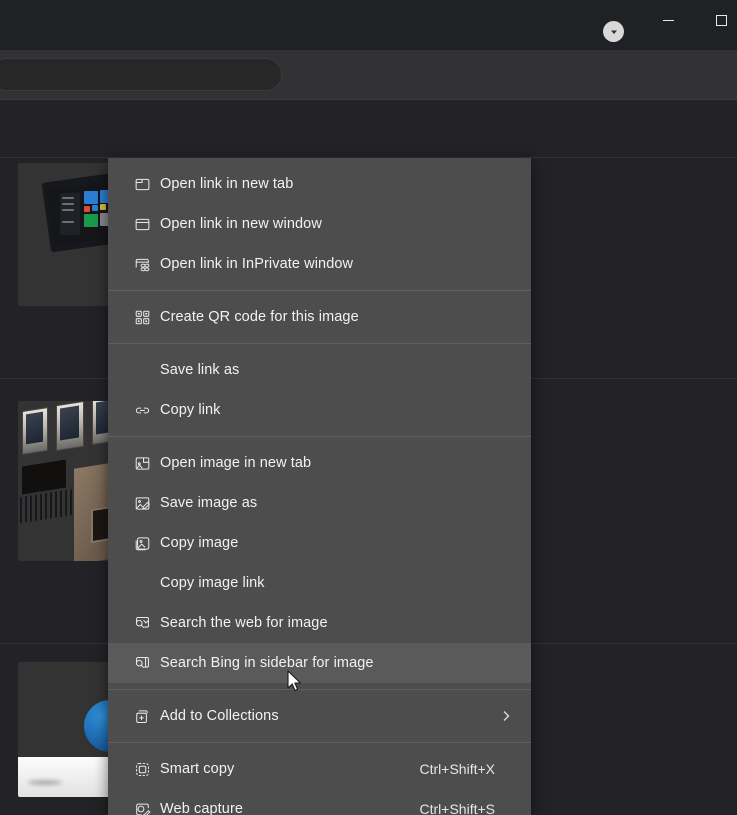 This screenshot has height=815, width=737. What do you see at coordinates (142, 807) in the screenshot?
I see `web-capture-icon` at bounding box center [142, 807].